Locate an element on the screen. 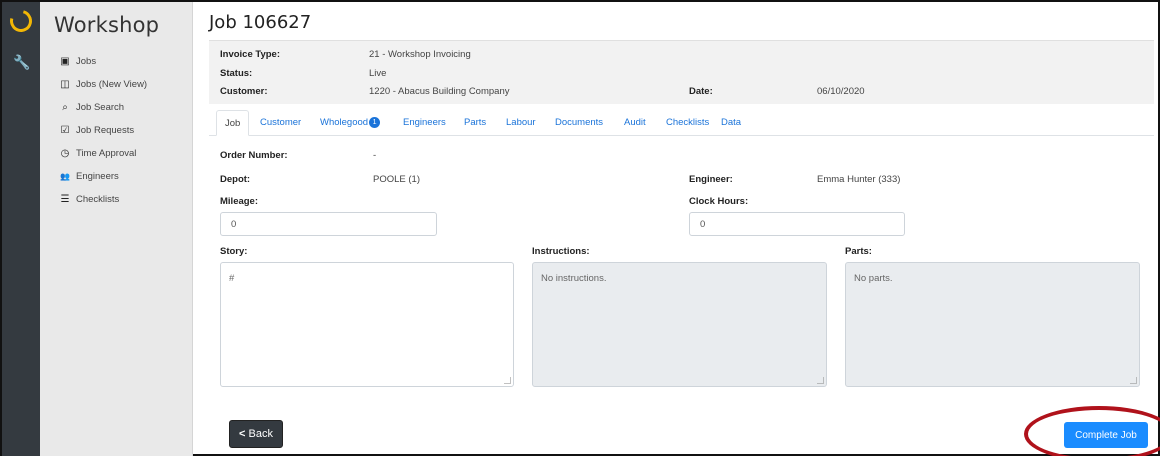 This screenshot has height=456, width=1160. sidebar-item-label: Jobs (New View) is located at coordinates (112, 84).